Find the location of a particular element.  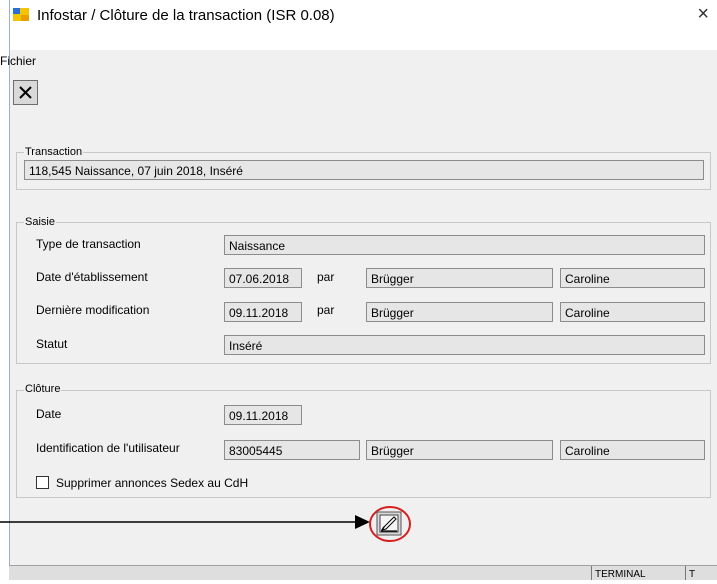

user-firstname-field: Caroline is located at coordinates (632, 450).